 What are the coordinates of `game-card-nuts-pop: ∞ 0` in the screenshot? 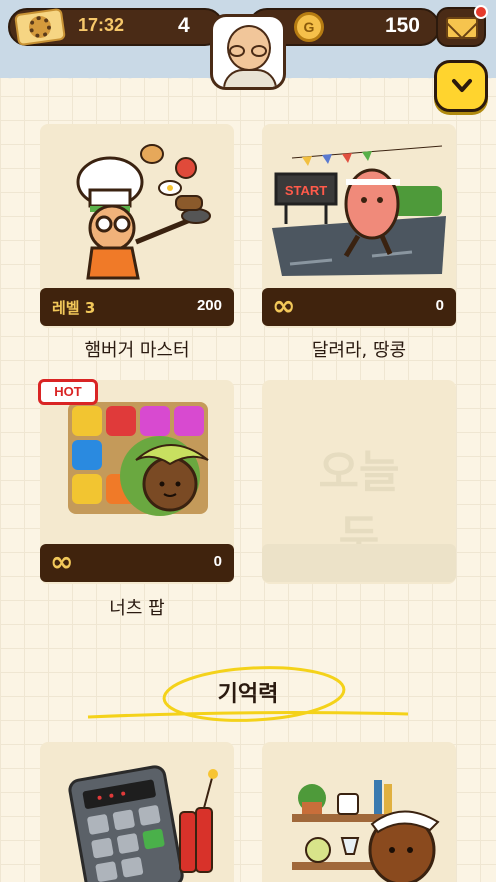 It's located at (137, 482).